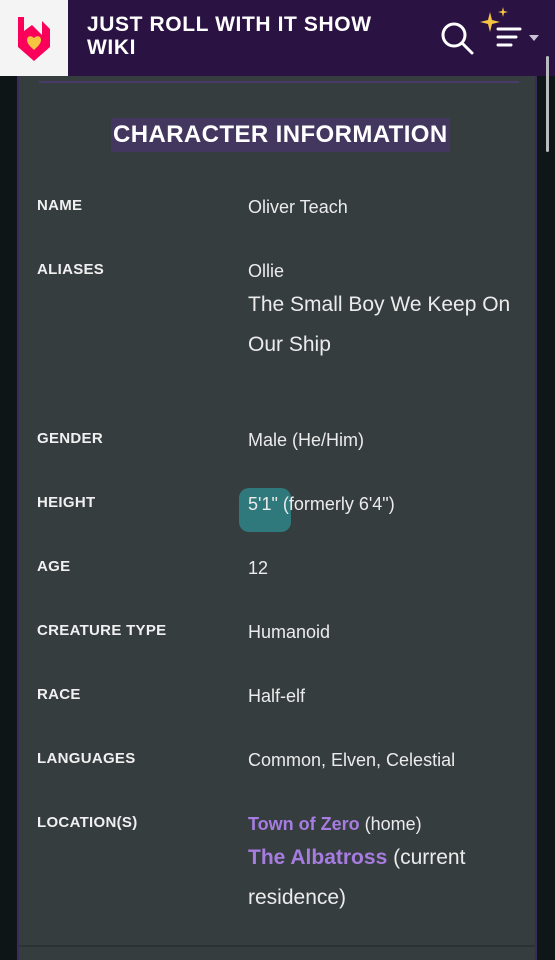  Describe the element at coordinates (379, 324) in the screenshot. I see `aliases-value-2: The Small Boy We Keep On Our Ship` at that location.